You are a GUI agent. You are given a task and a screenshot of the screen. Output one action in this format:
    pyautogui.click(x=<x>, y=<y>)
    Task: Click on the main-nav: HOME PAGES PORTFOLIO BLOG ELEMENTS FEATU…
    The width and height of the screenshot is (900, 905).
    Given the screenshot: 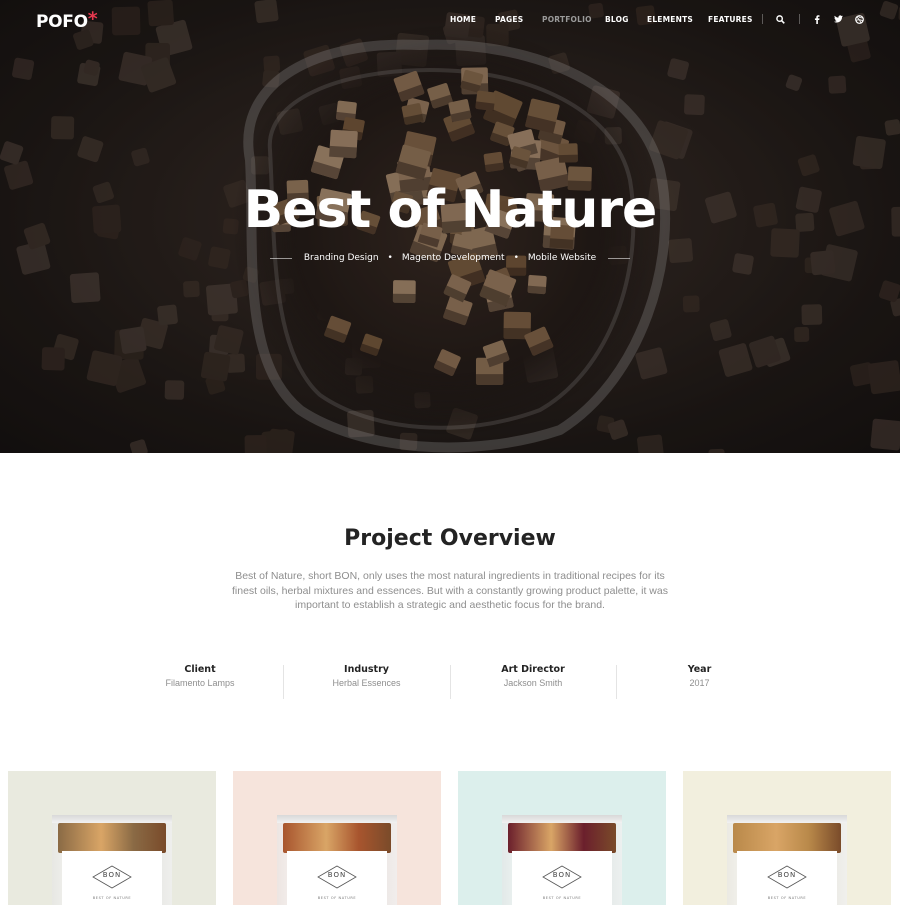 What is the action you would take?
    pyautogui.click(x=450, y=21)
    